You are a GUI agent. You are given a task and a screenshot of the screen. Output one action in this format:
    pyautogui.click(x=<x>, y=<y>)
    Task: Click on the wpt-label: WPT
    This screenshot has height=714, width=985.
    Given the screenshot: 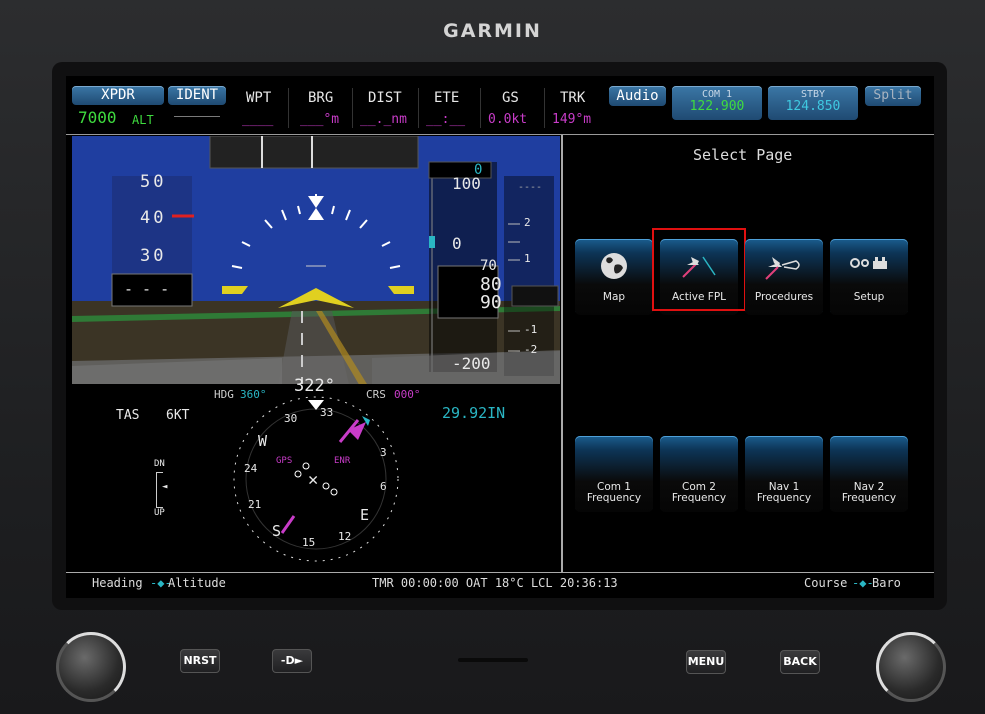 What is the action you would take?
    pyautogui.click(x=259, y=98)
    